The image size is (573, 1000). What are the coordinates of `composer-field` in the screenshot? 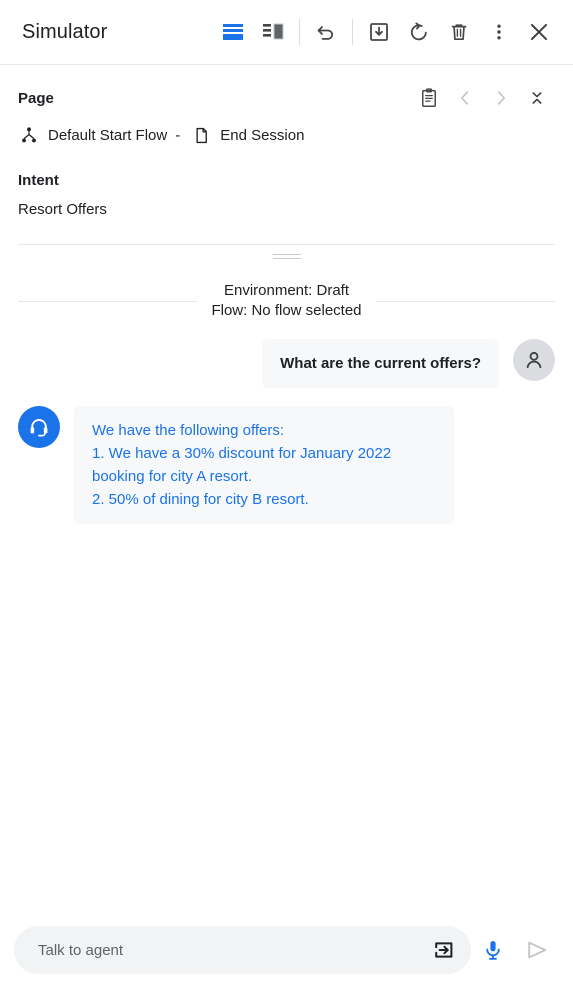 It's located at (242, 950).